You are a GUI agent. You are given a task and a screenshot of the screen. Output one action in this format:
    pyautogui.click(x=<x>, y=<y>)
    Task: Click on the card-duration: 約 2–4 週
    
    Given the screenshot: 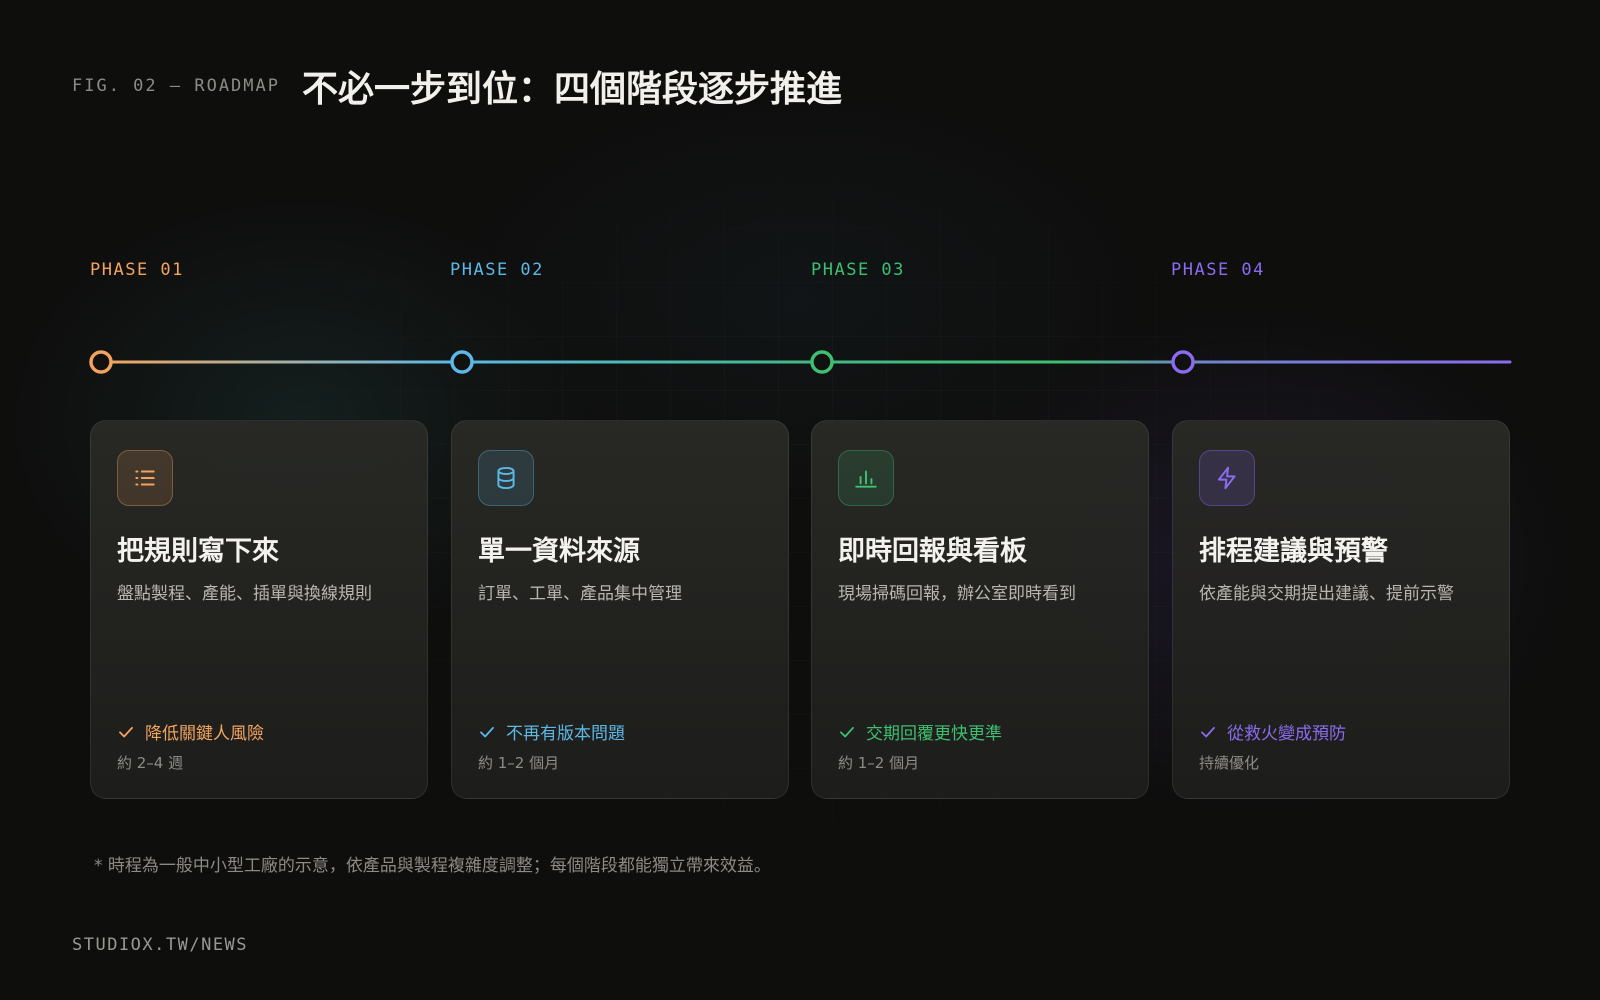 What is the action you would take?
    pyautogui.click(x=150, y=763)
    